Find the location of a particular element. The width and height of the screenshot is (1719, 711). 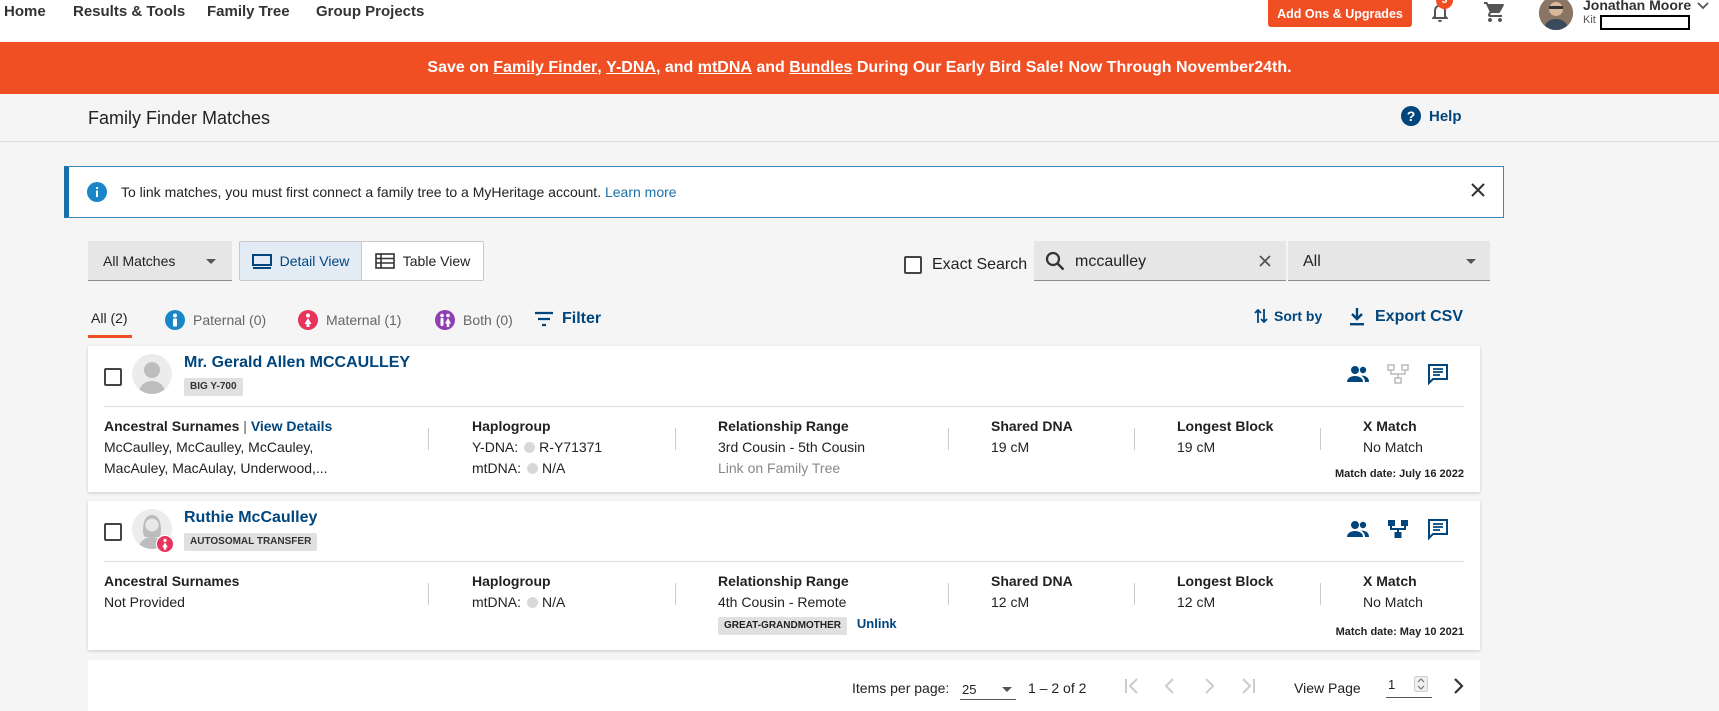

close-icon is located at coordinates (1478, 190).